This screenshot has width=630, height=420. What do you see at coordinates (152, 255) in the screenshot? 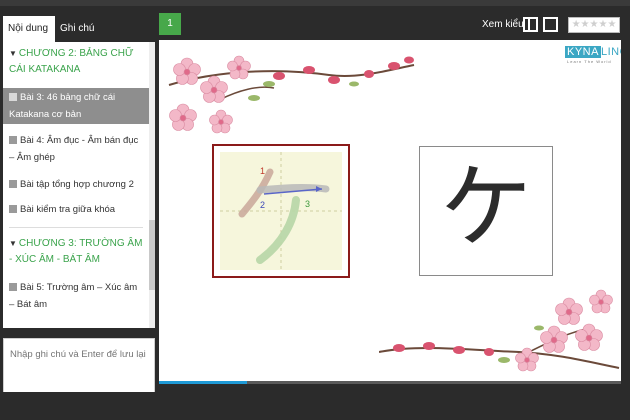
I see `scrollbar-thumb` at bounding box center [152, 255].